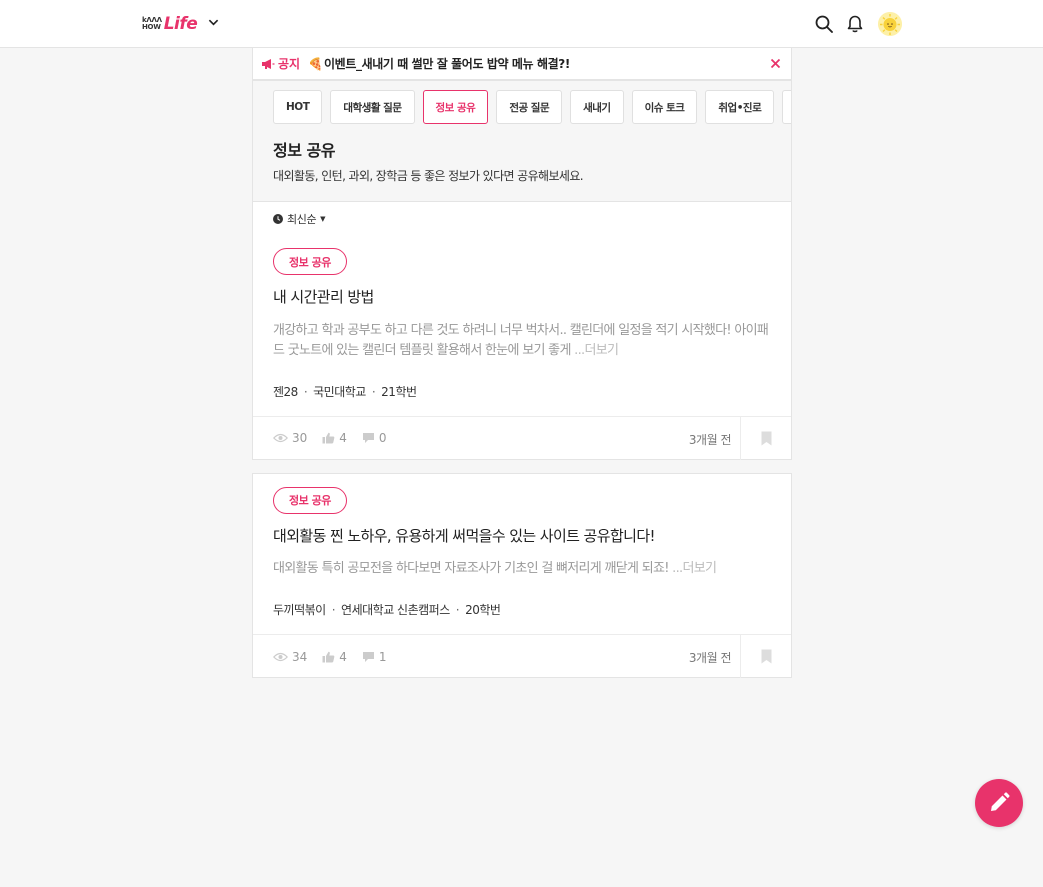 The image size is (1043, 887). I want to click on notice-label: 공지, so click(289, 64).